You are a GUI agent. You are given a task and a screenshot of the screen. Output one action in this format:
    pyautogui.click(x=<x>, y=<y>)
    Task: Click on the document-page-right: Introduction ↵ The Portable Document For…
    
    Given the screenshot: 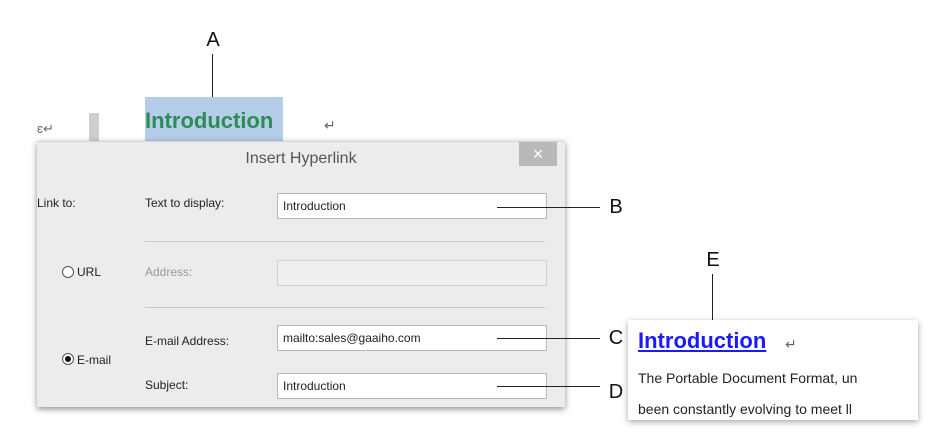 What is the action you would take?
    pyautogui.click(x=773, y=370)
    